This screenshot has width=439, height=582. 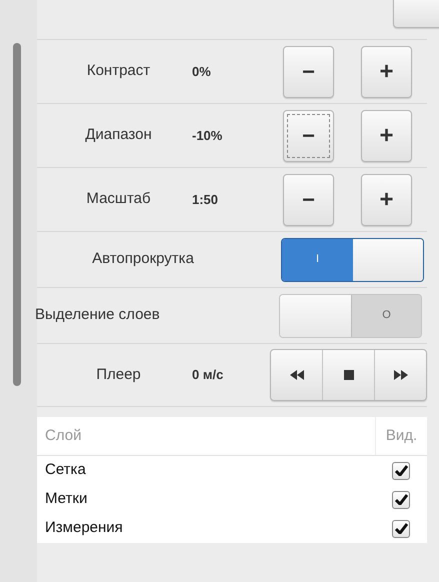 I want to click on off-mark: O, so click(x=386, y=315).